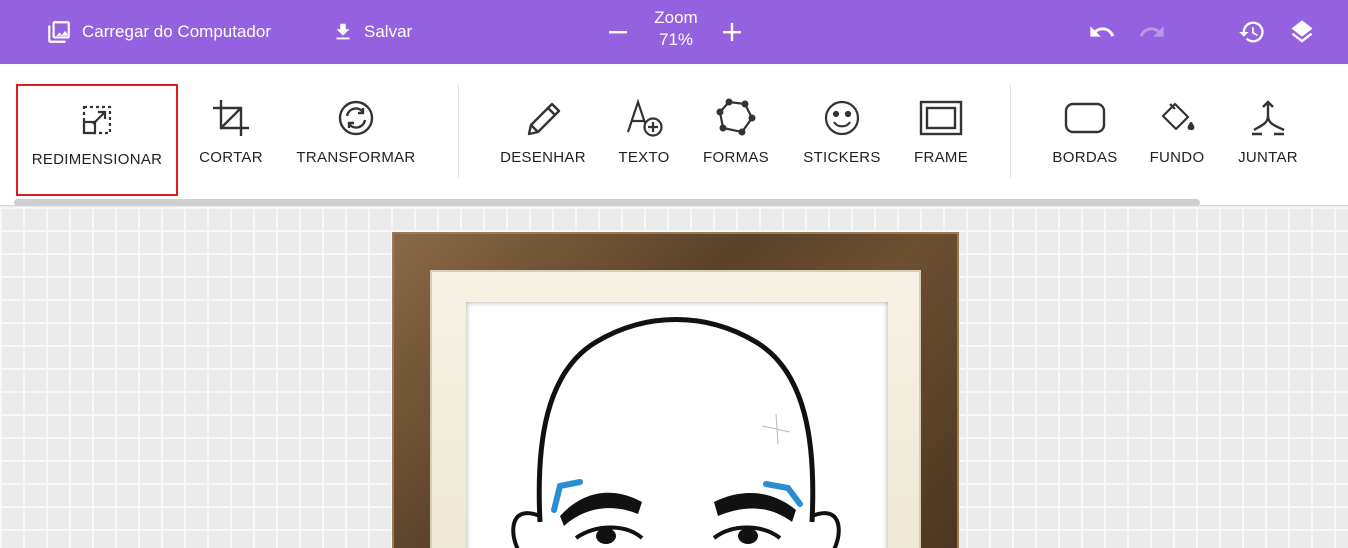 The image size is (1348, 548). Describe the element at coordinates (356, 140) in the screenshot. I see `tool-transform: TRANSFORMAR` at that location.